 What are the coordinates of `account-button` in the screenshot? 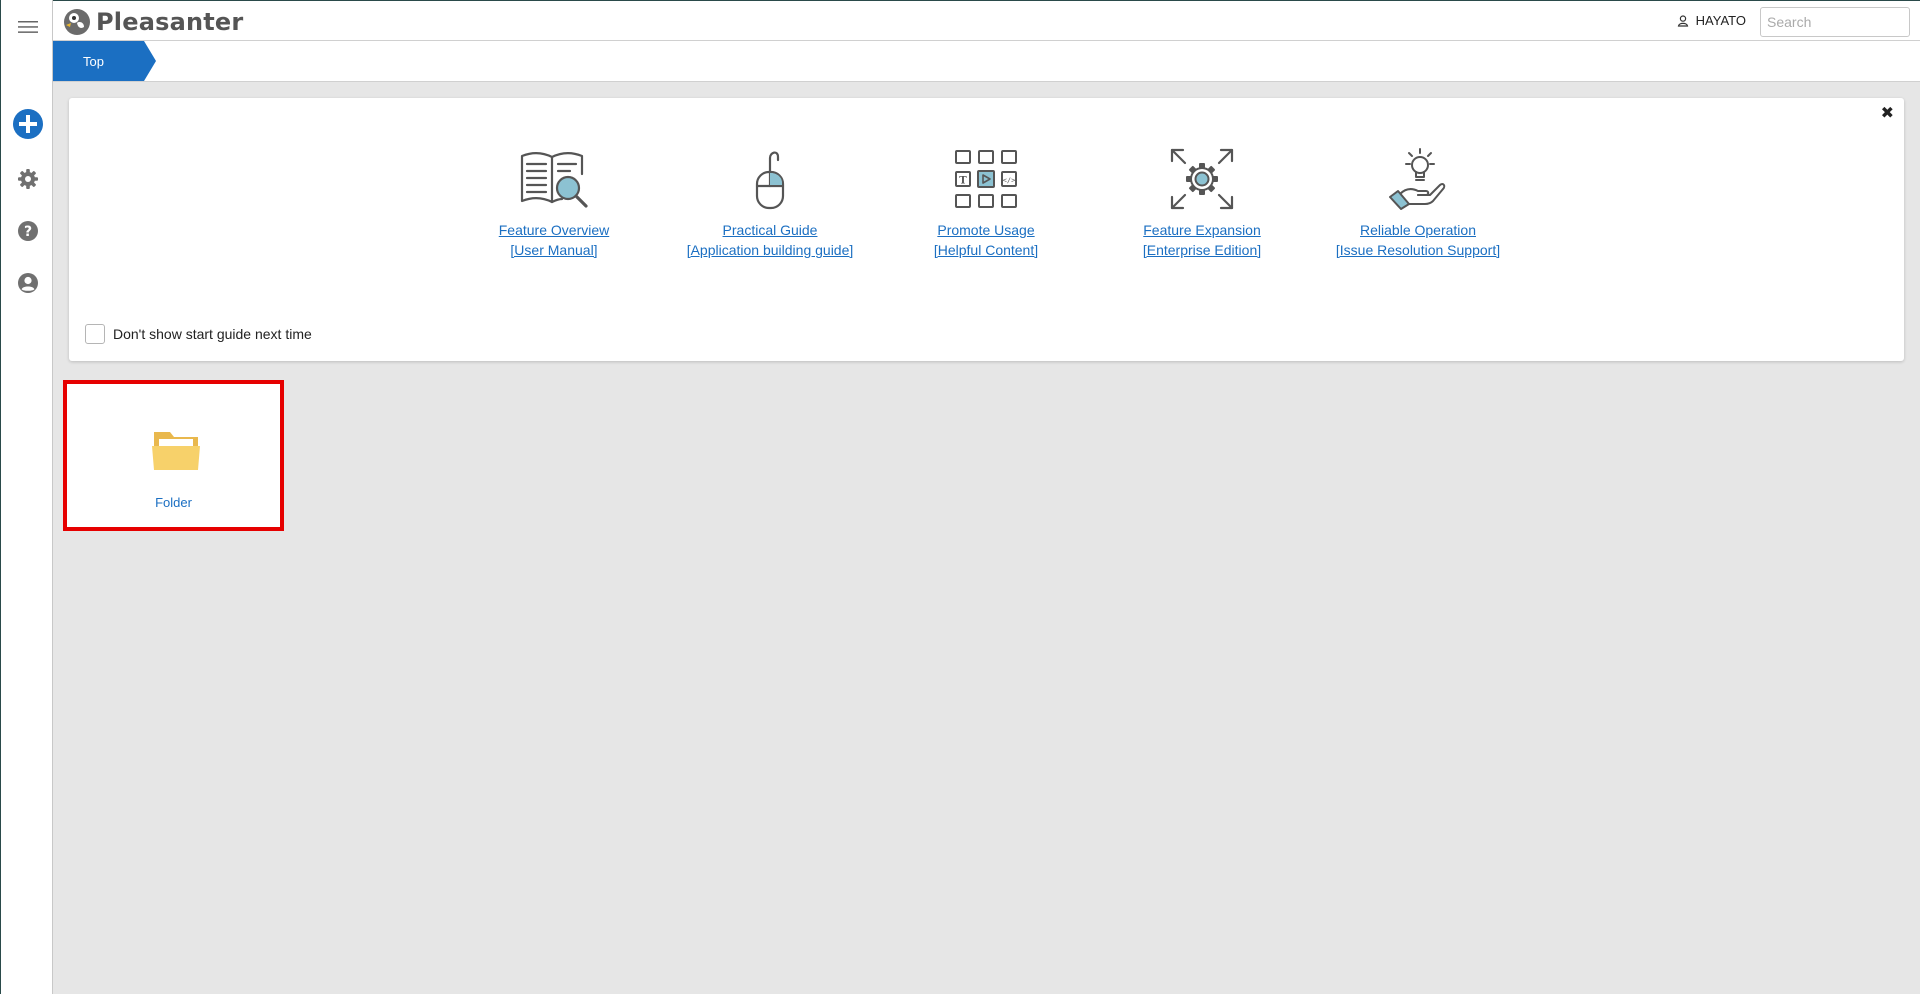 It's located at (27, 283).